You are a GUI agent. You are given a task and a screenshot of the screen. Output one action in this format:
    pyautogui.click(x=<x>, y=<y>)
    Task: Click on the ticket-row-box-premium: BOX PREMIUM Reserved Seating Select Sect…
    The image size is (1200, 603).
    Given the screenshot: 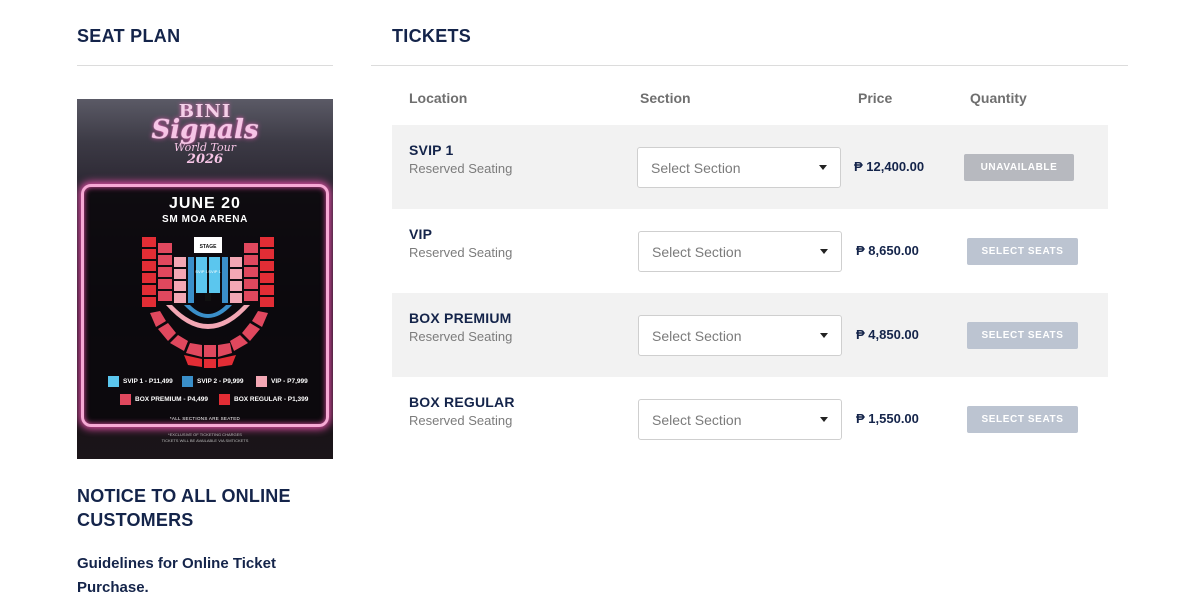 What is the action you would take?
    pyautogui.click(x=750, y=335)
    